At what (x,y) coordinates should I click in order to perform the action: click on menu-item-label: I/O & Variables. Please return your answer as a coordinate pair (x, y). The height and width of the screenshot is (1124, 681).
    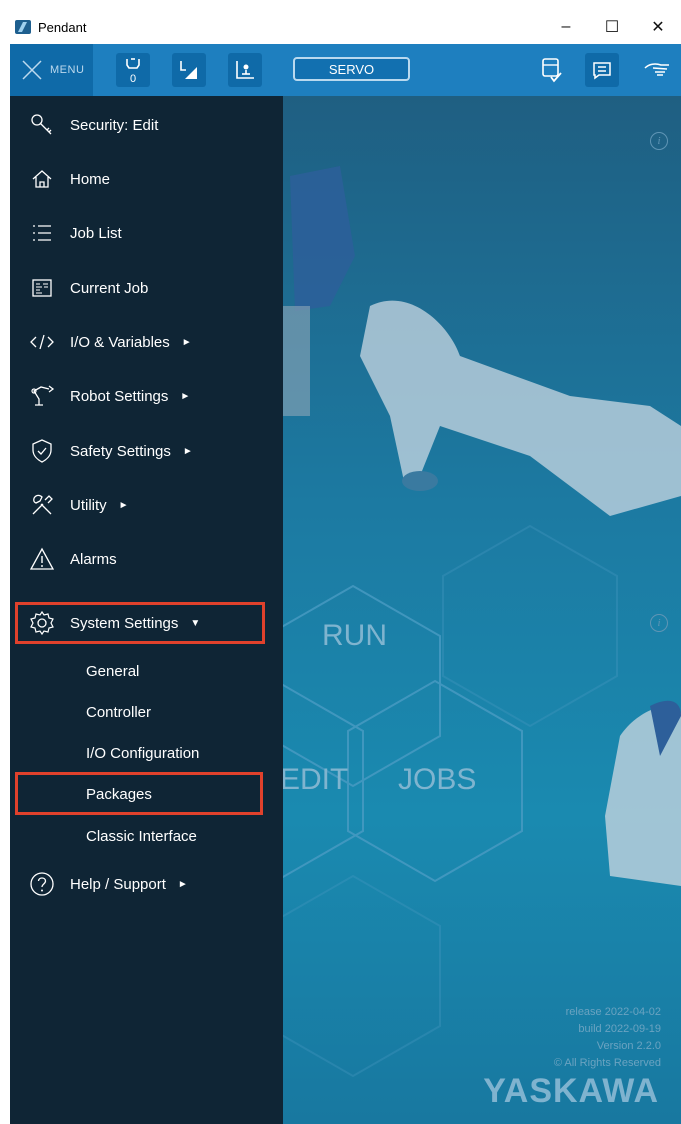
    Looking at the image, I should click on (120, 342).